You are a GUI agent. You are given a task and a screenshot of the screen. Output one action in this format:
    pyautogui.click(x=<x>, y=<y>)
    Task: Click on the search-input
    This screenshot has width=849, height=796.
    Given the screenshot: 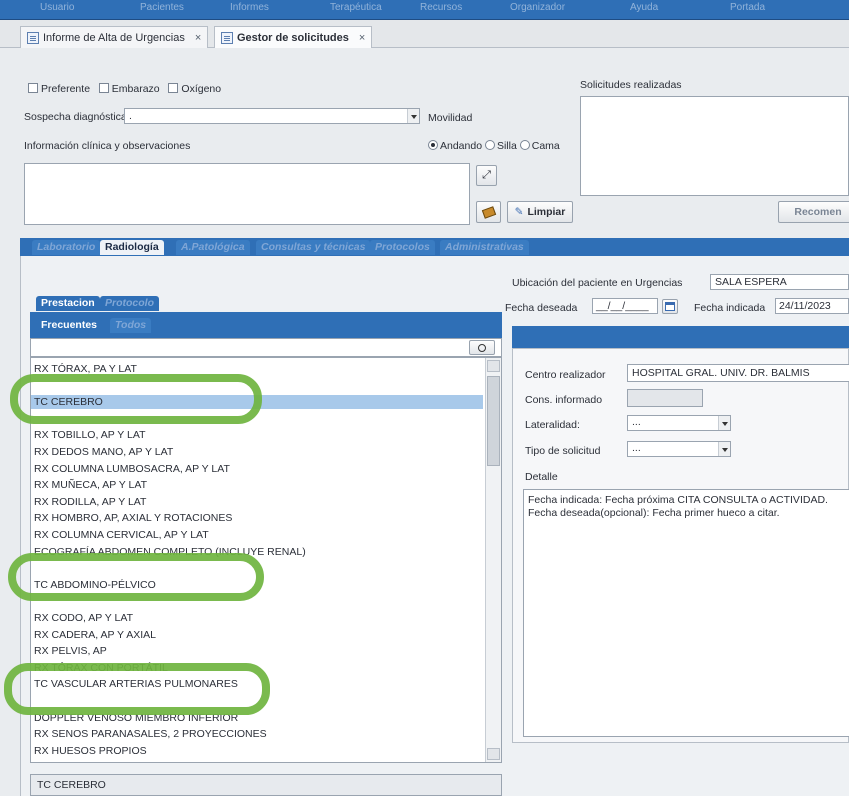 What is the action you would take?
    pyautogui.click(x=266, y=347)
    